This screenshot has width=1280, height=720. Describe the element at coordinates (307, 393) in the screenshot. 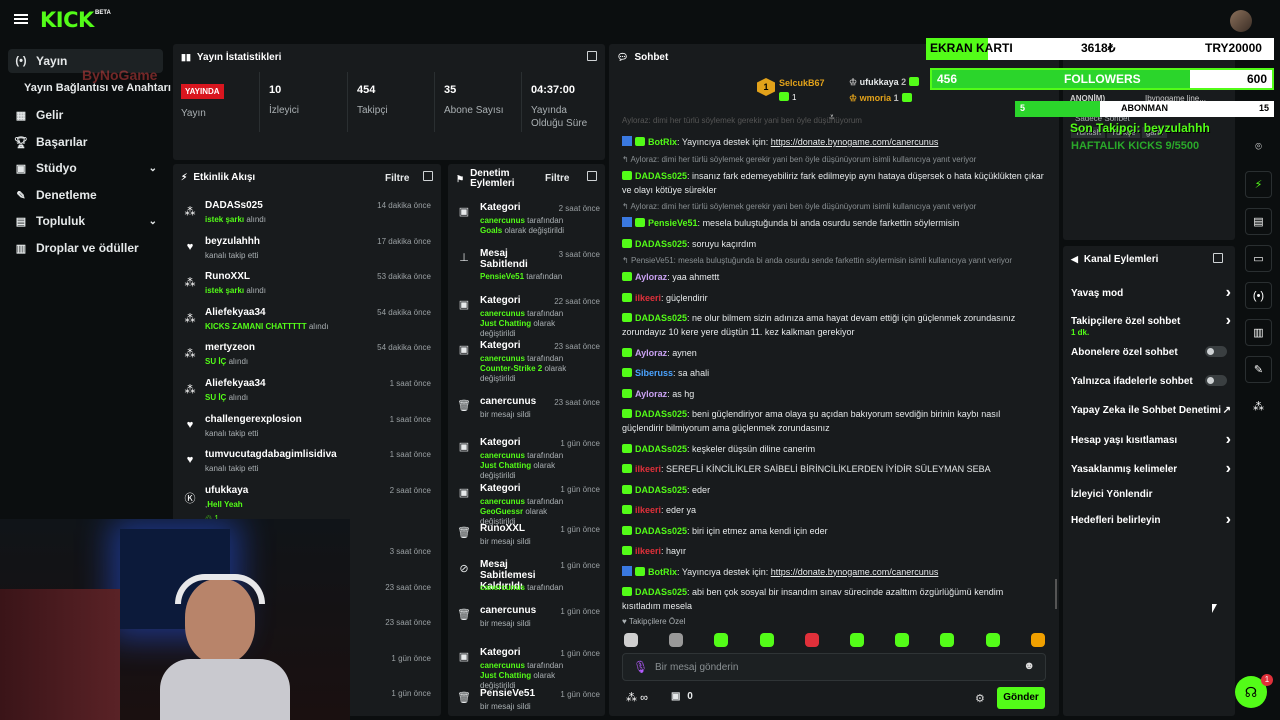

I see `activity-row: ⁂ Aliefekyaa34 SU İÇ alındı 1 saat önce` at that location.